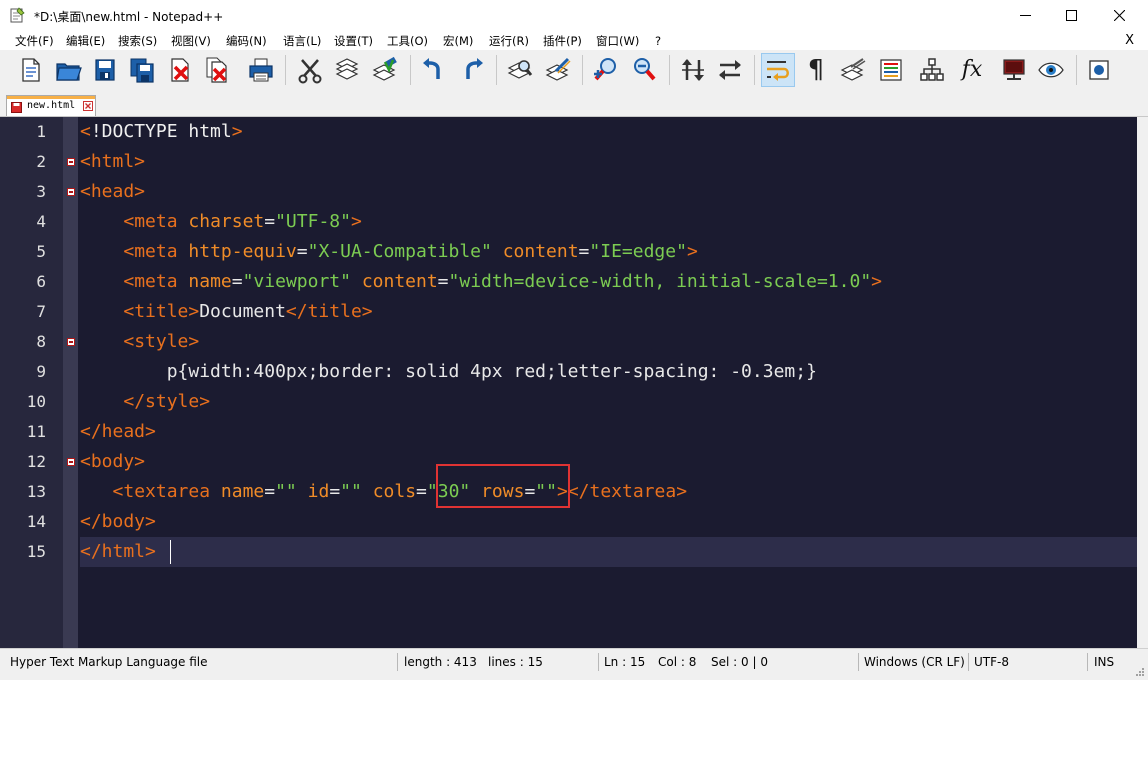 The width and height of the screenshot is (1148, 768). I want to click on replace-icon, so click(558, 69).